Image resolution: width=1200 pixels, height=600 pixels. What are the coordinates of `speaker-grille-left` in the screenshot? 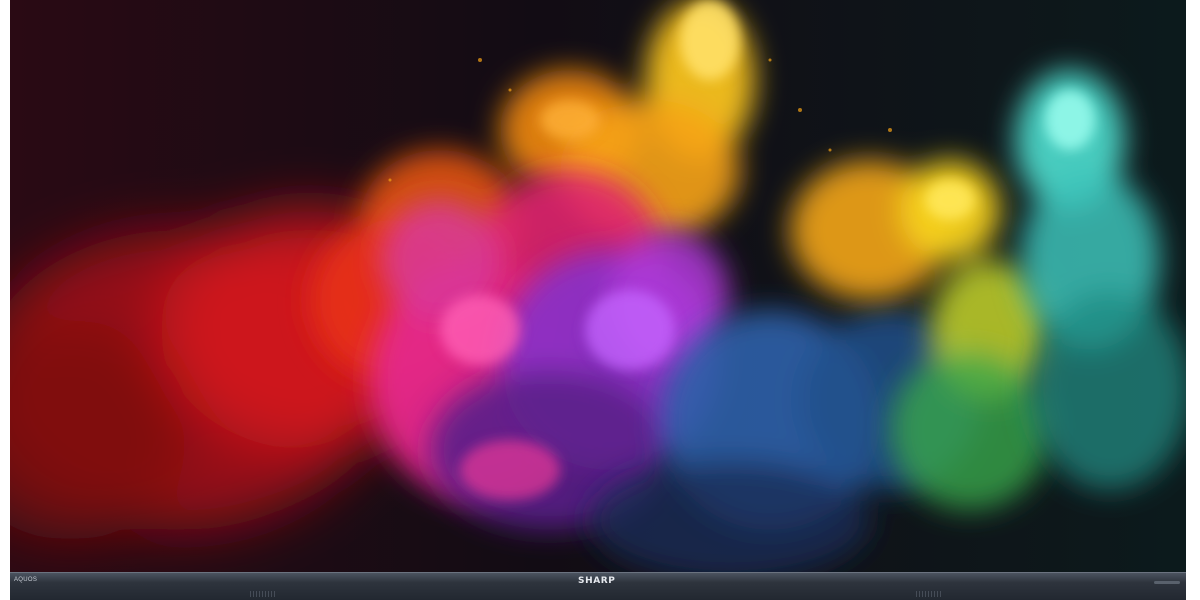 It's located at (263, 594).